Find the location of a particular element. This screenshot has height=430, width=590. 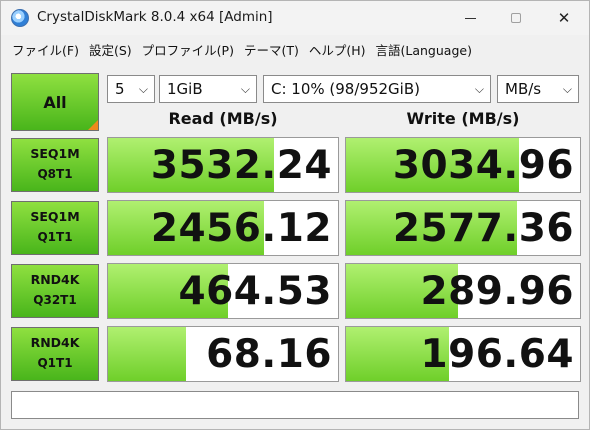

write-value: 2577.36 is located at coordinates (483, 228).